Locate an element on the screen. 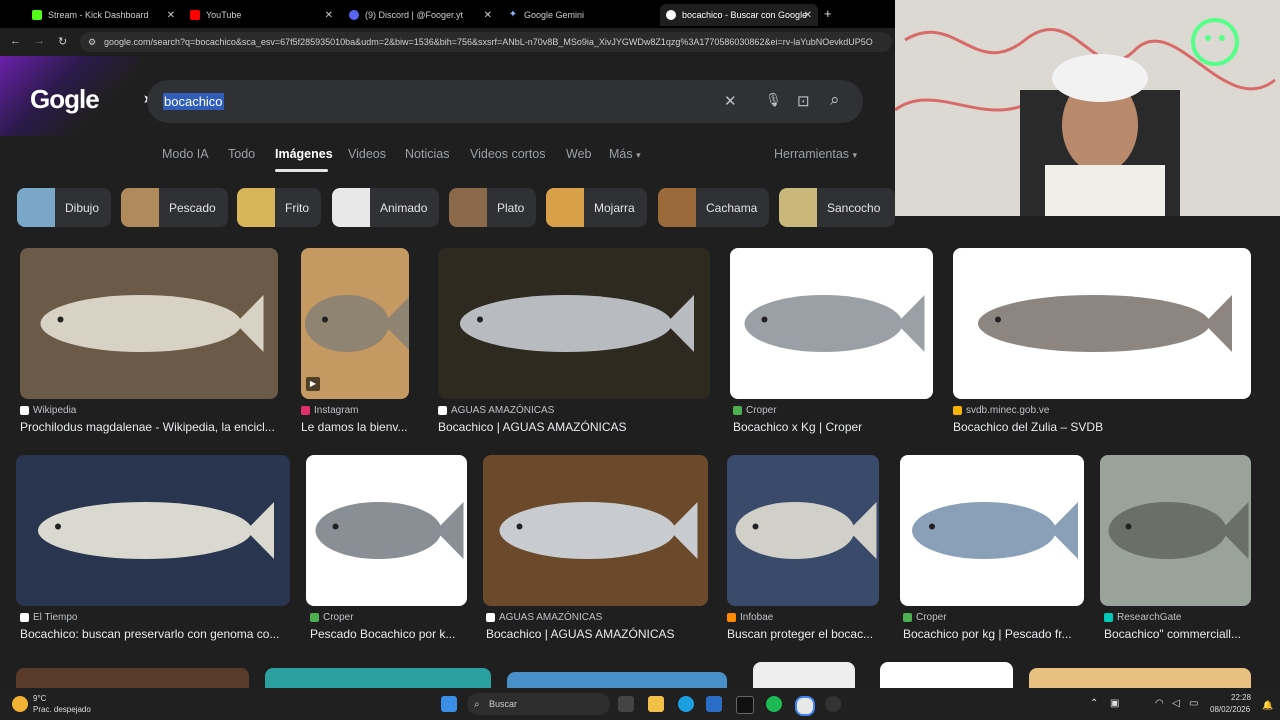 Image resolution: width=1280 pixels, height=720 pixels. tab-mas: Más ▾ is located at coordinates (625, 154).